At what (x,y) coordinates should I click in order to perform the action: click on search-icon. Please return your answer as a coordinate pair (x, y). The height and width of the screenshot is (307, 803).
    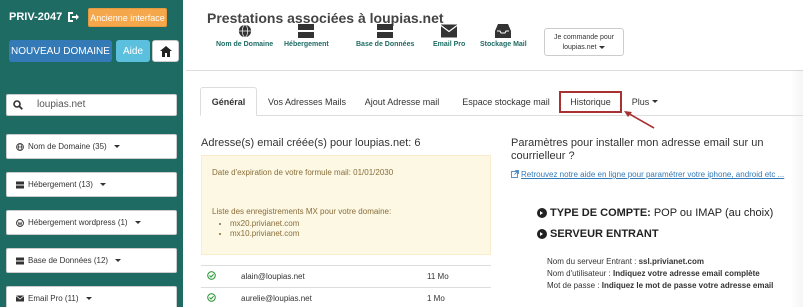
    Looking at the image, I should click on (18, 105).